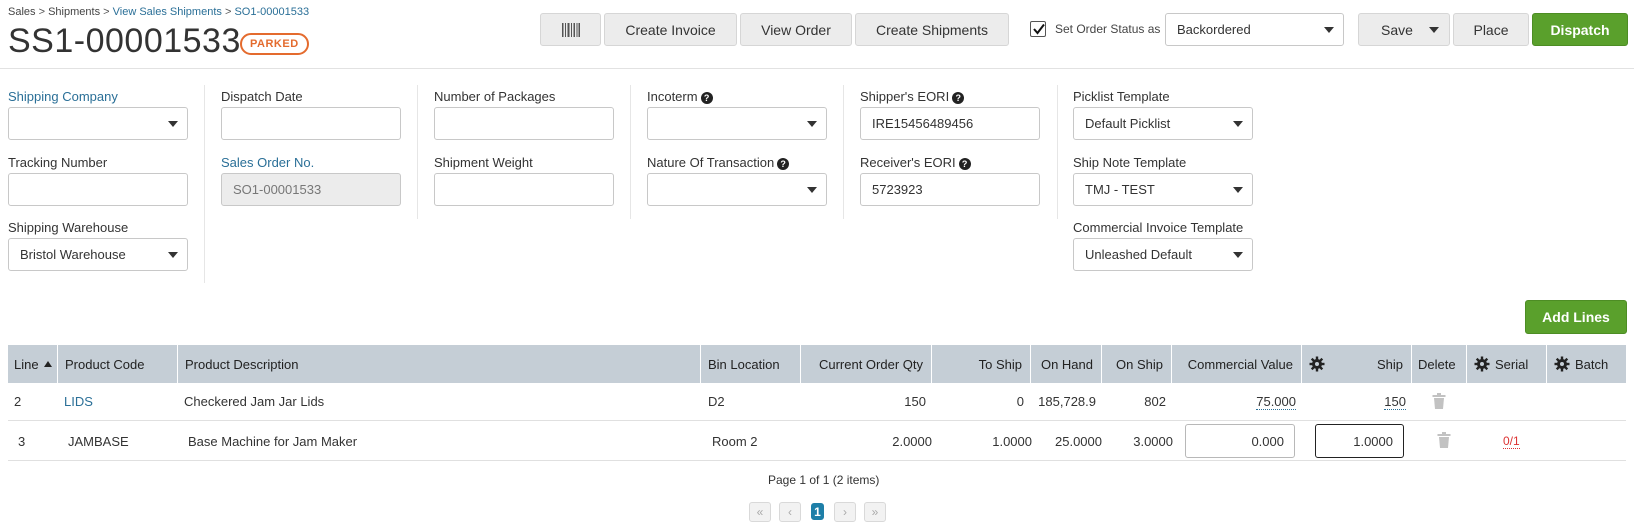  Describe the element at coordinates (817, 460) in the screenshot. I see `row-divider` at that location.